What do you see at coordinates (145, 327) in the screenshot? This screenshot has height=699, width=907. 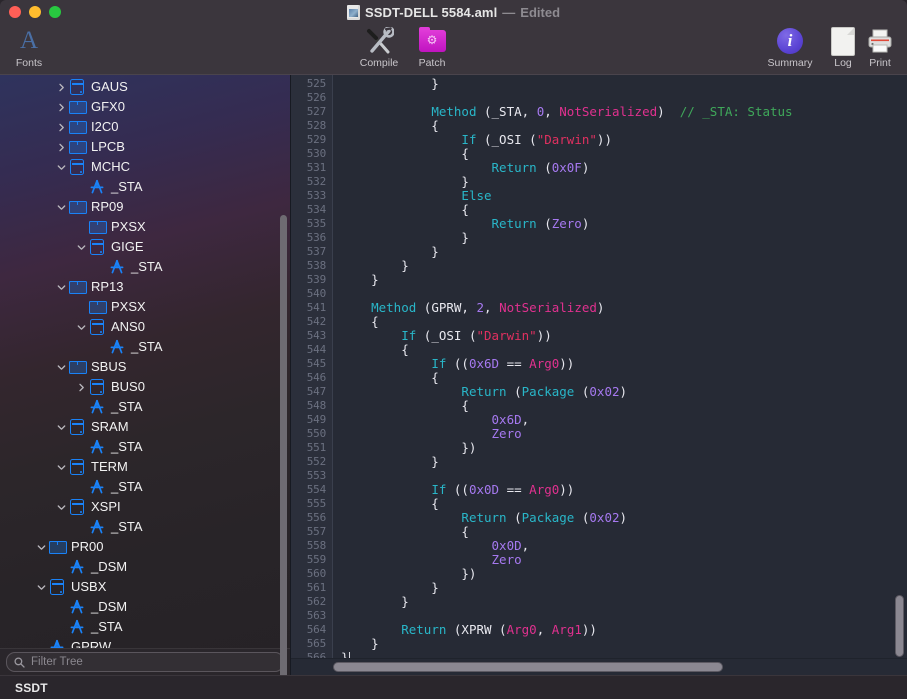 I see `tree-item-ans0: ANS0` at bounding box center [145, 327].